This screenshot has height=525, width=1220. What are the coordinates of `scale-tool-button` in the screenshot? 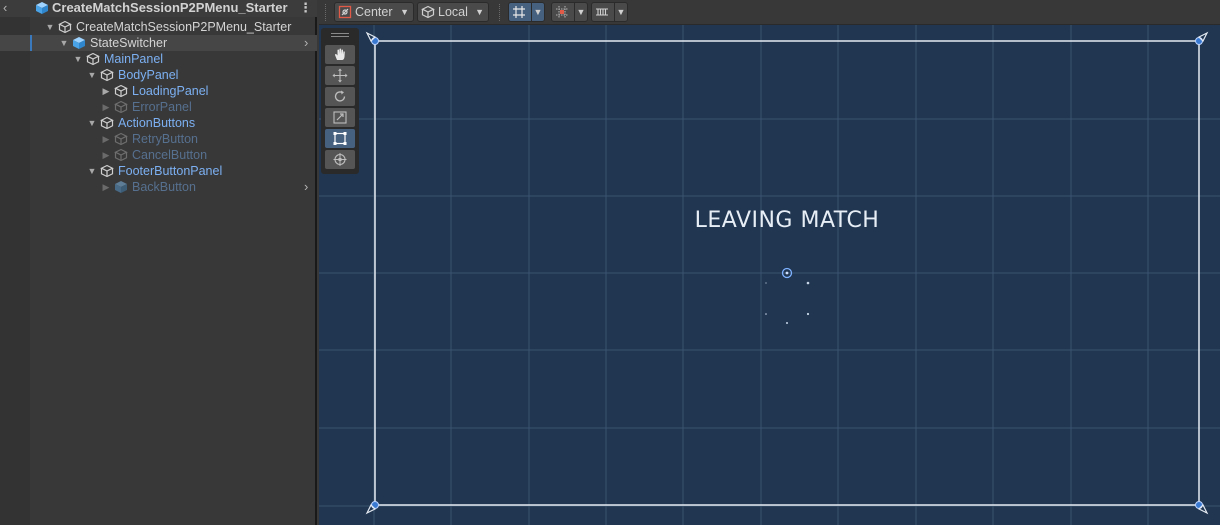 It's located at (340, 117).